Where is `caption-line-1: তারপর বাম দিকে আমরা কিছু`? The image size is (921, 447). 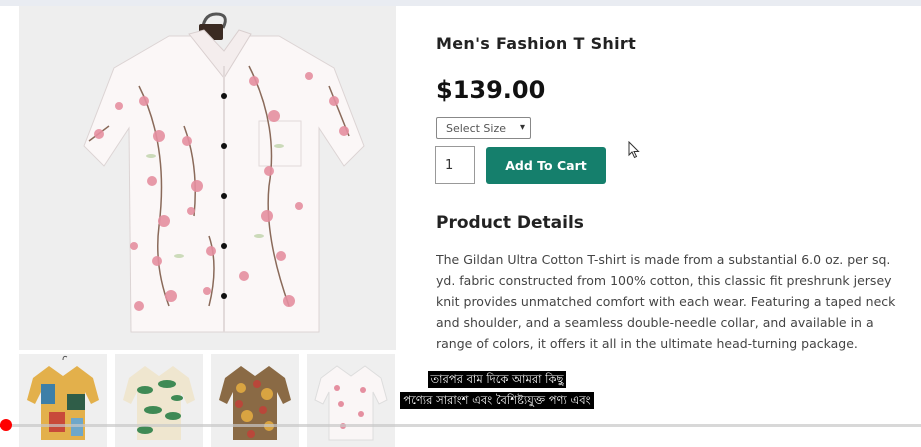
caption-line-1: তারপর বাম দিকে আমরা কিছু is located at coordinates (497, 379).